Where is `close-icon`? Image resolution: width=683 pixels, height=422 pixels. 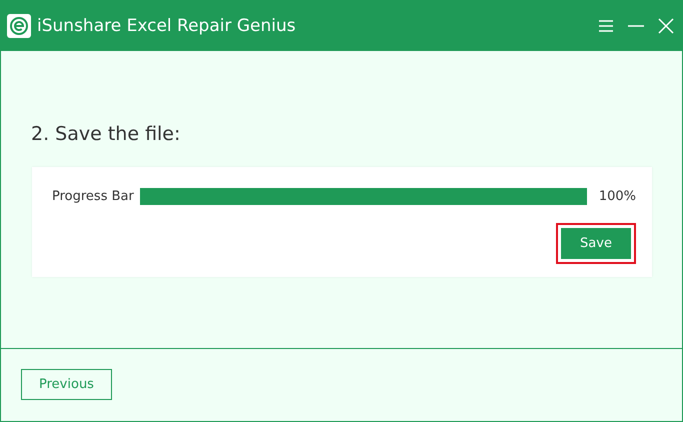
close-icon is located at coordinates (666, 26).